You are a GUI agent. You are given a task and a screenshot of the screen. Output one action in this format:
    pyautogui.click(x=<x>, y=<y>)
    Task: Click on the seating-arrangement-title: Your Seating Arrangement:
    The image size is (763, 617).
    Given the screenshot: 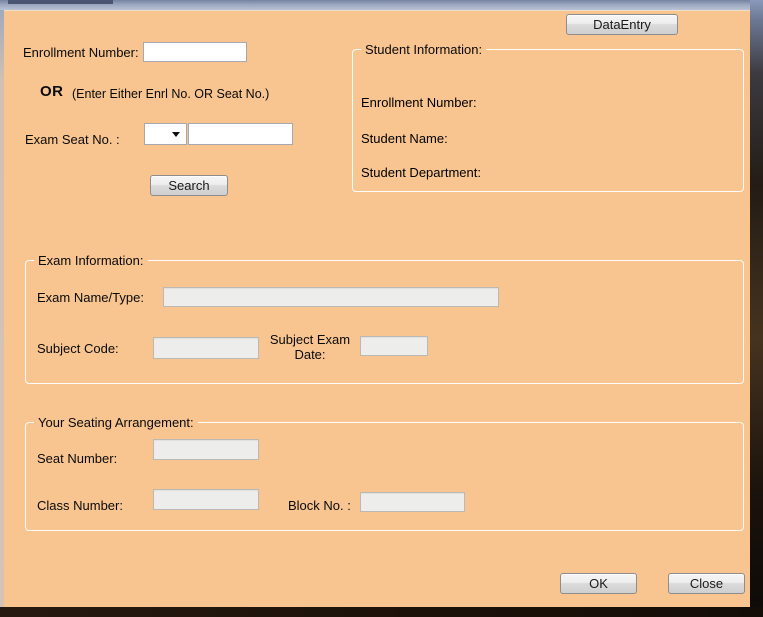 What is the action you would take?
    pyautogui.click(x=116, y=422)
    